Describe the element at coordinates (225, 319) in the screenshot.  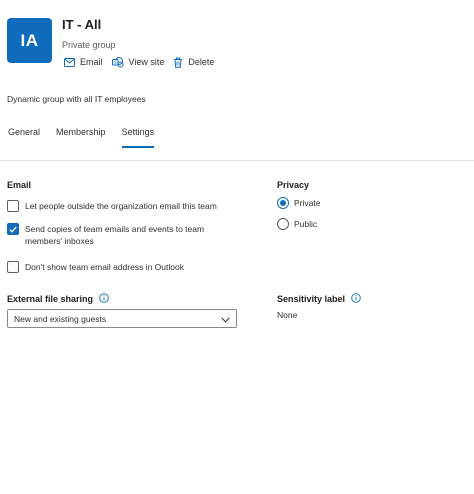
I see `chevron-down-icon` at that location.